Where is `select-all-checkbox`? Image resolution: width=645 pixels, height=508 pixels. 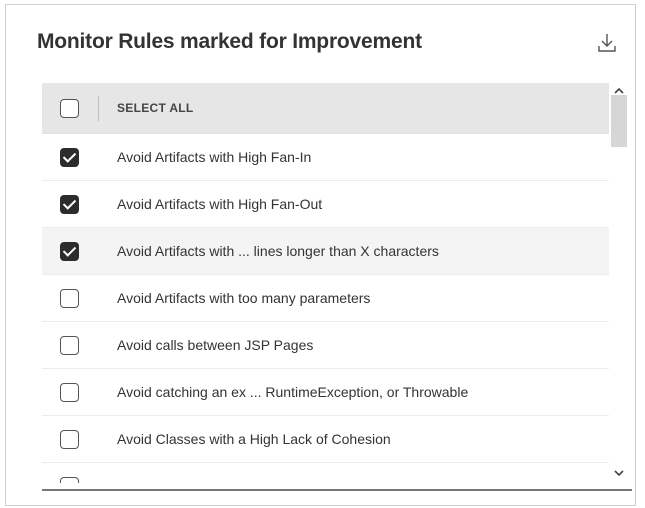 select-all-checkbox is located at coordinates (69, 108).